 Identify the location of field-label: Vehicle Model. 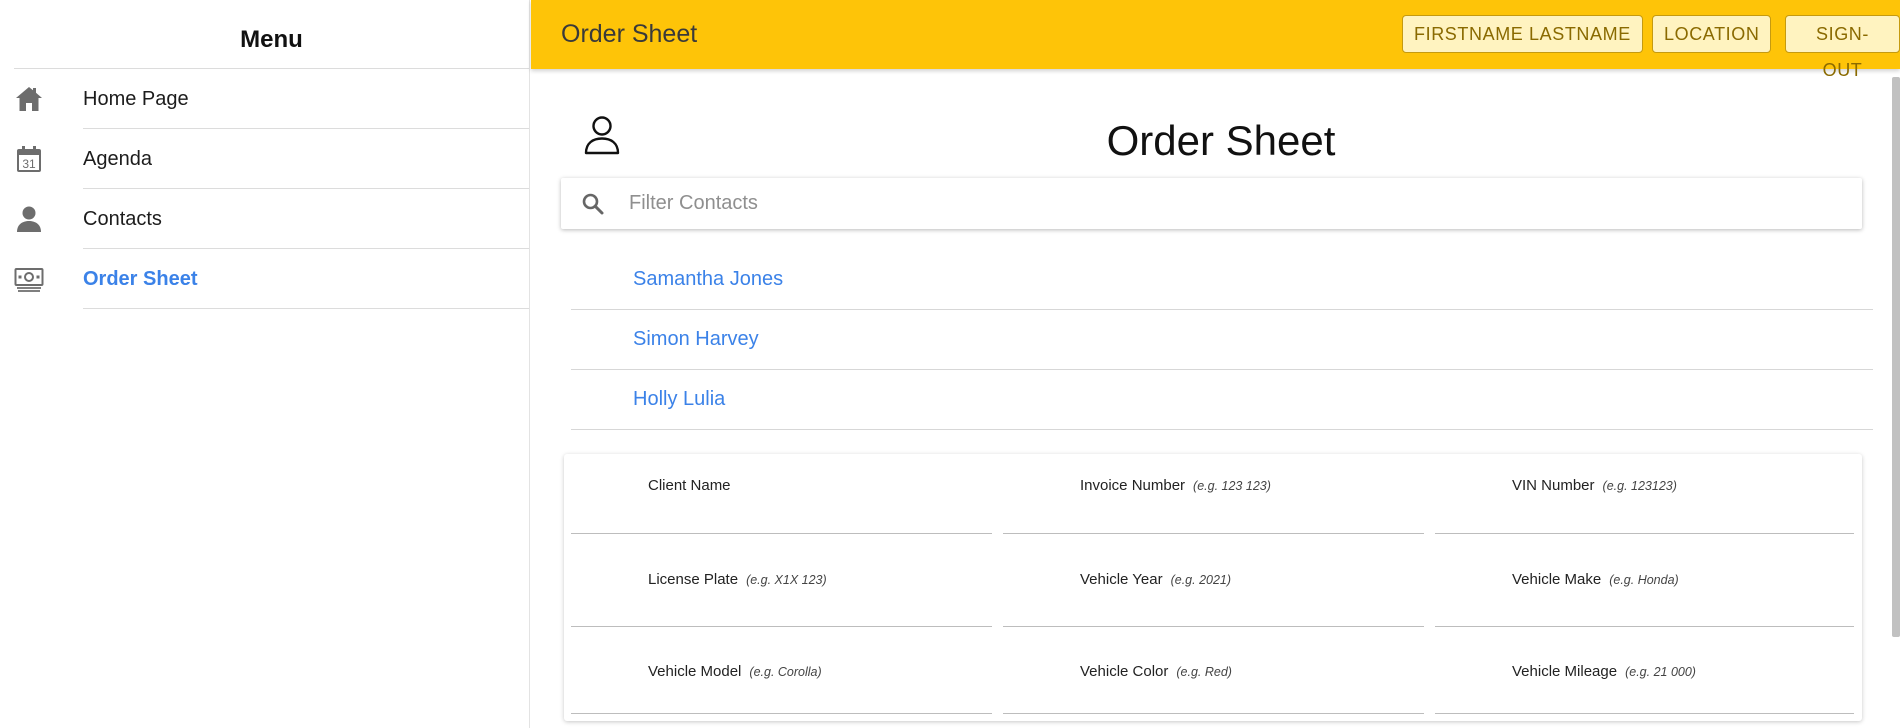
(695, 671).